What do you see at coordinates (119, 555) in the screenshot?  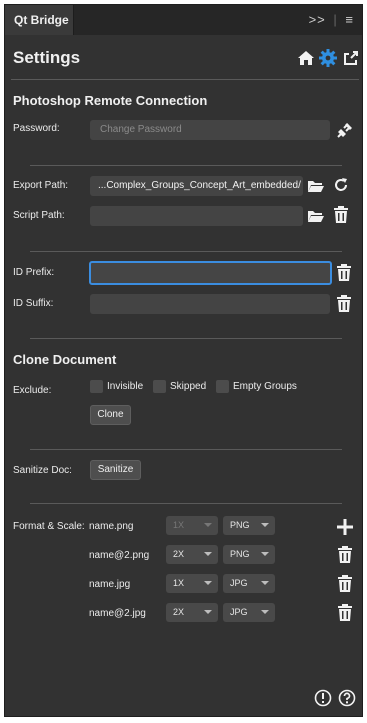 I see `format-row-name: name@2.png` at bounding box center [119, 555].